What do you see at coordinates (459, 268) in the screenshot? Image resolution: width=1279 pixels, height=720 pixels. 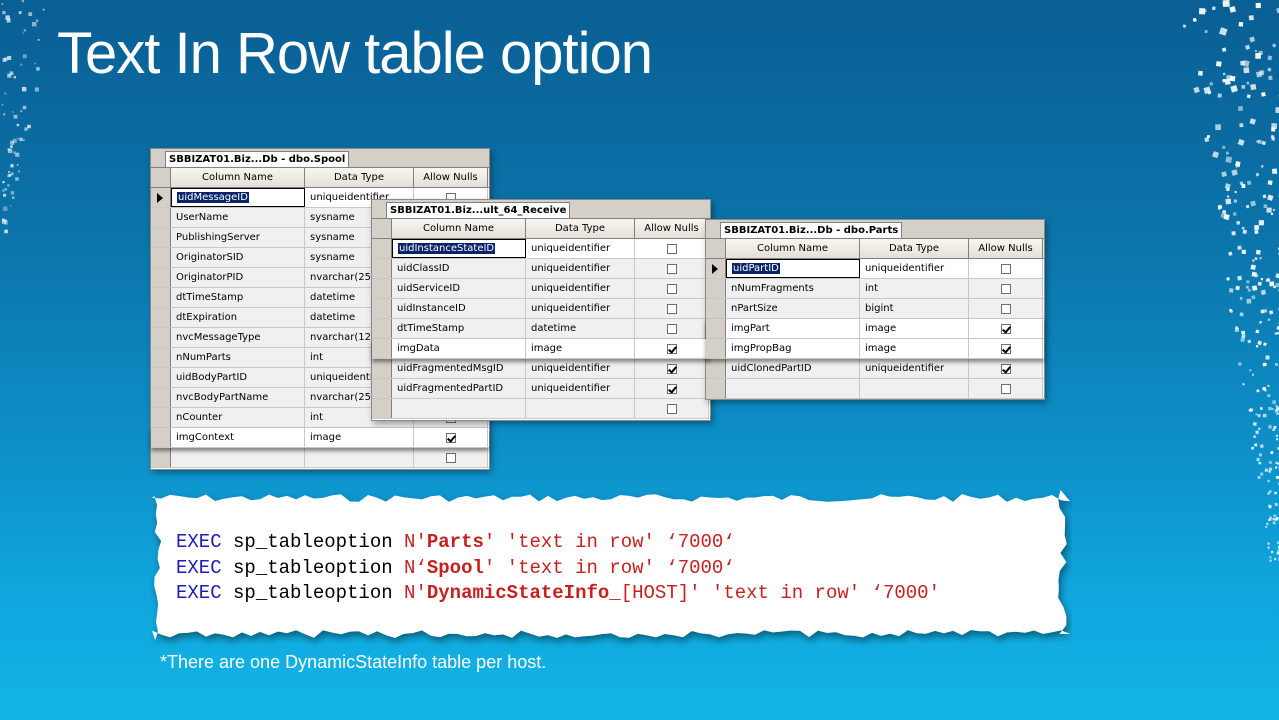 I see `column-name-cell: uidClassID` at bounding box center [459, 268].